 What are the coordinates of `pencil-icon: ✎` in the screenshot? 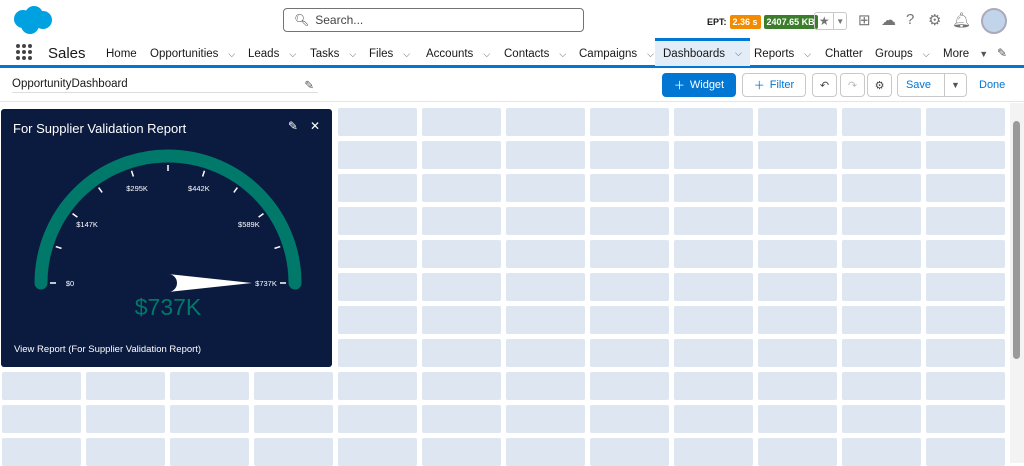 It's located at (309, 85).